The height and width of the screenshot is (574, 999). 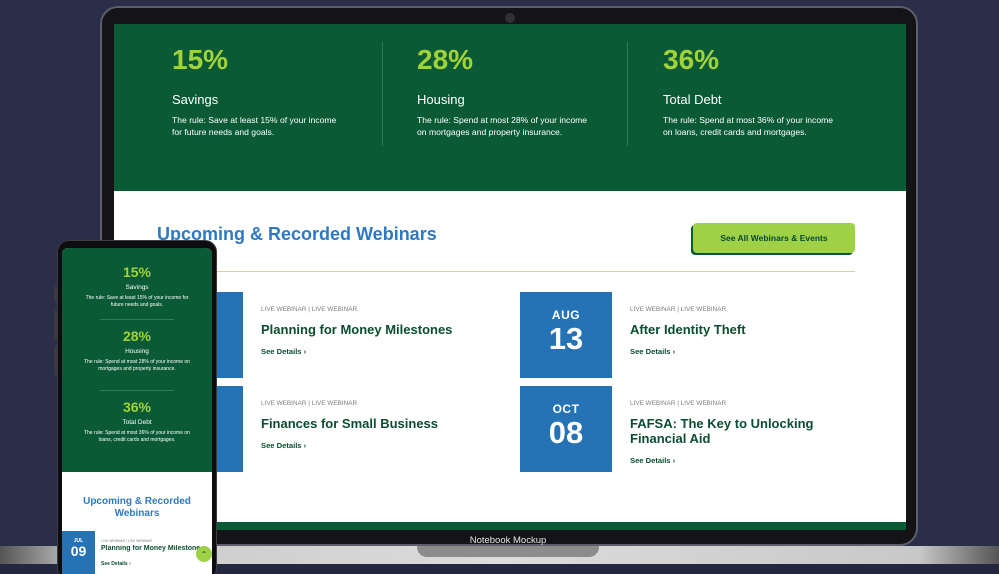 What do you see at coordinates (566, 338) in the screenshot?
I see `date-day: 13` at bounding box center [566, 338].